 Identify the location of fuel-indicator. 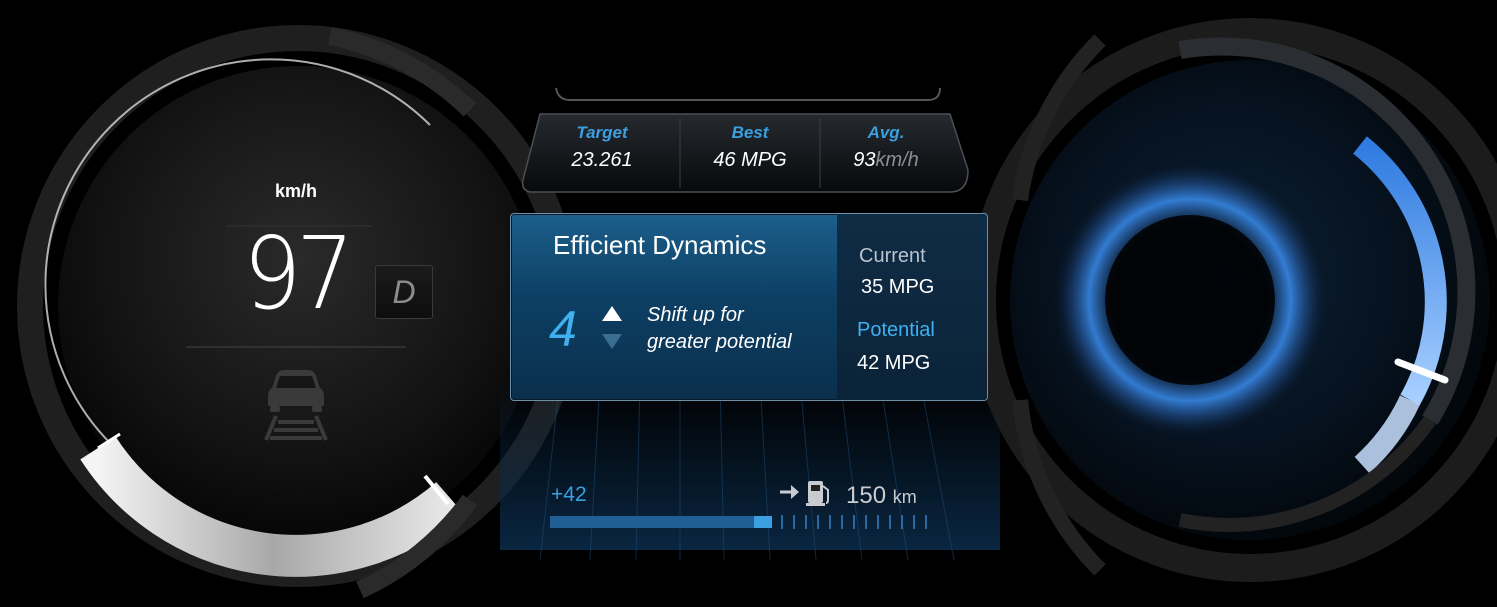
(806, 495).